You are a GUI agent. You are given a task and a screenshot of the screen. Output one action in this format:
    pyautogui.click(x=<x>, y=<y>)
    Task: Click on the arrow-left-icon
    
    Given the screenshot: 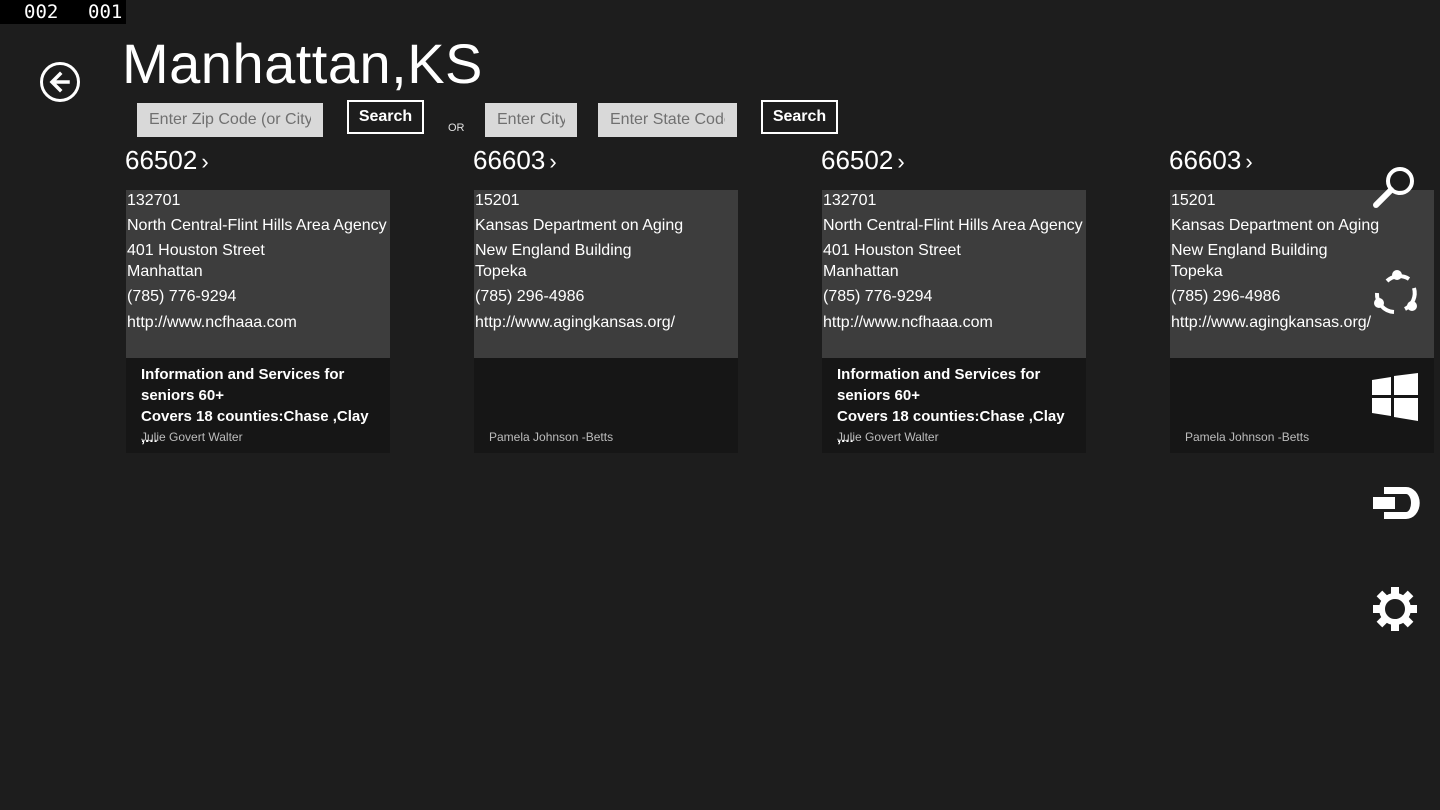 What is the action you would take?
    pyautogui.click(x=59, y=82)
    